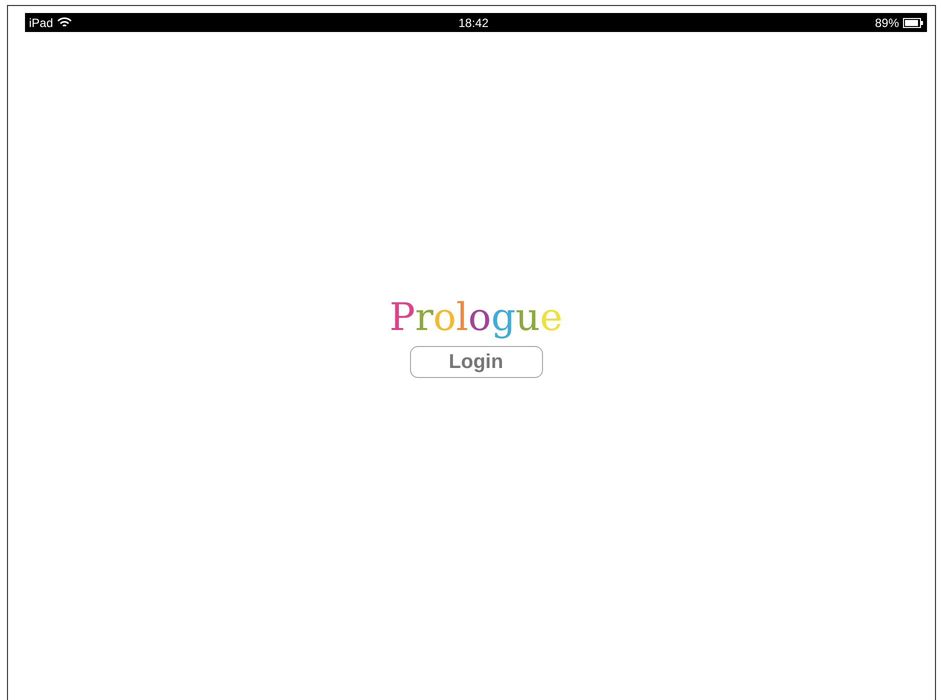 The width and height of the screenshot is (942, 700). Describe the element at coordinates (473, 22) in the screenshot. I see `clock-time: 18:42` at that location.